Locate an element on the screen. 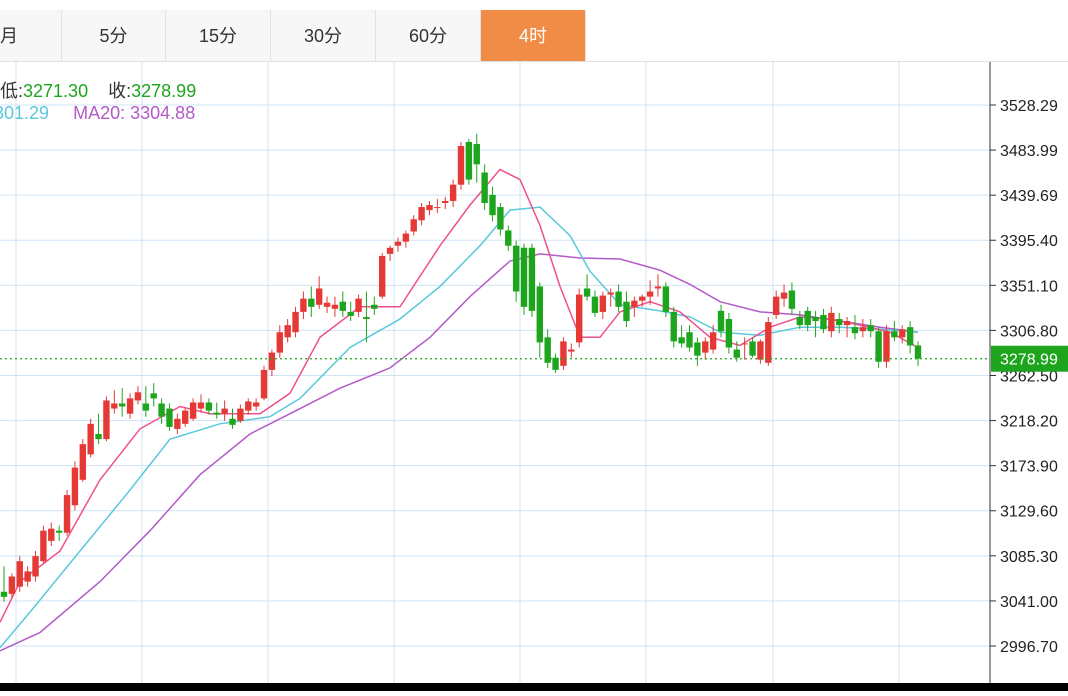 This screenshot has width=1068, height=696. ma20-value: 3304.88 is located at coordinates (163, 113).